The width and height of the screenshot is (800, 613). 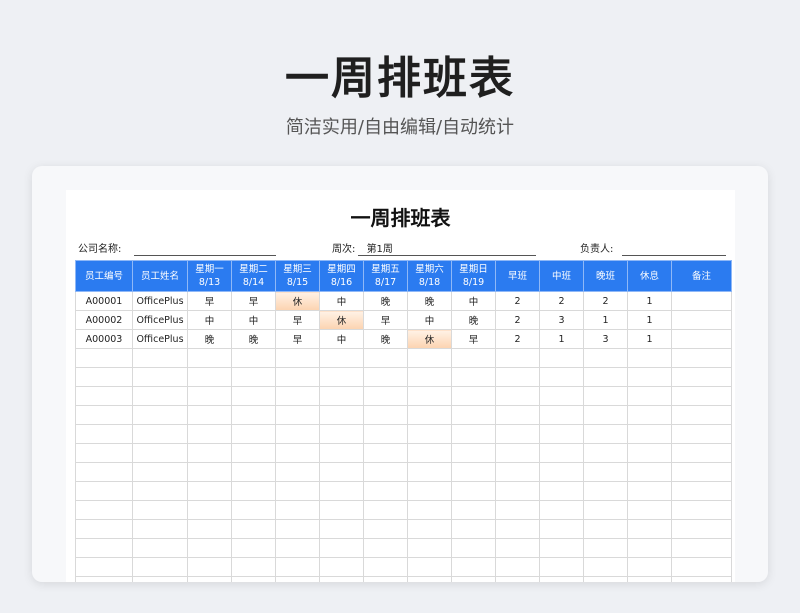 I want to click on table-cell: 2, so click(x=517, y=301).